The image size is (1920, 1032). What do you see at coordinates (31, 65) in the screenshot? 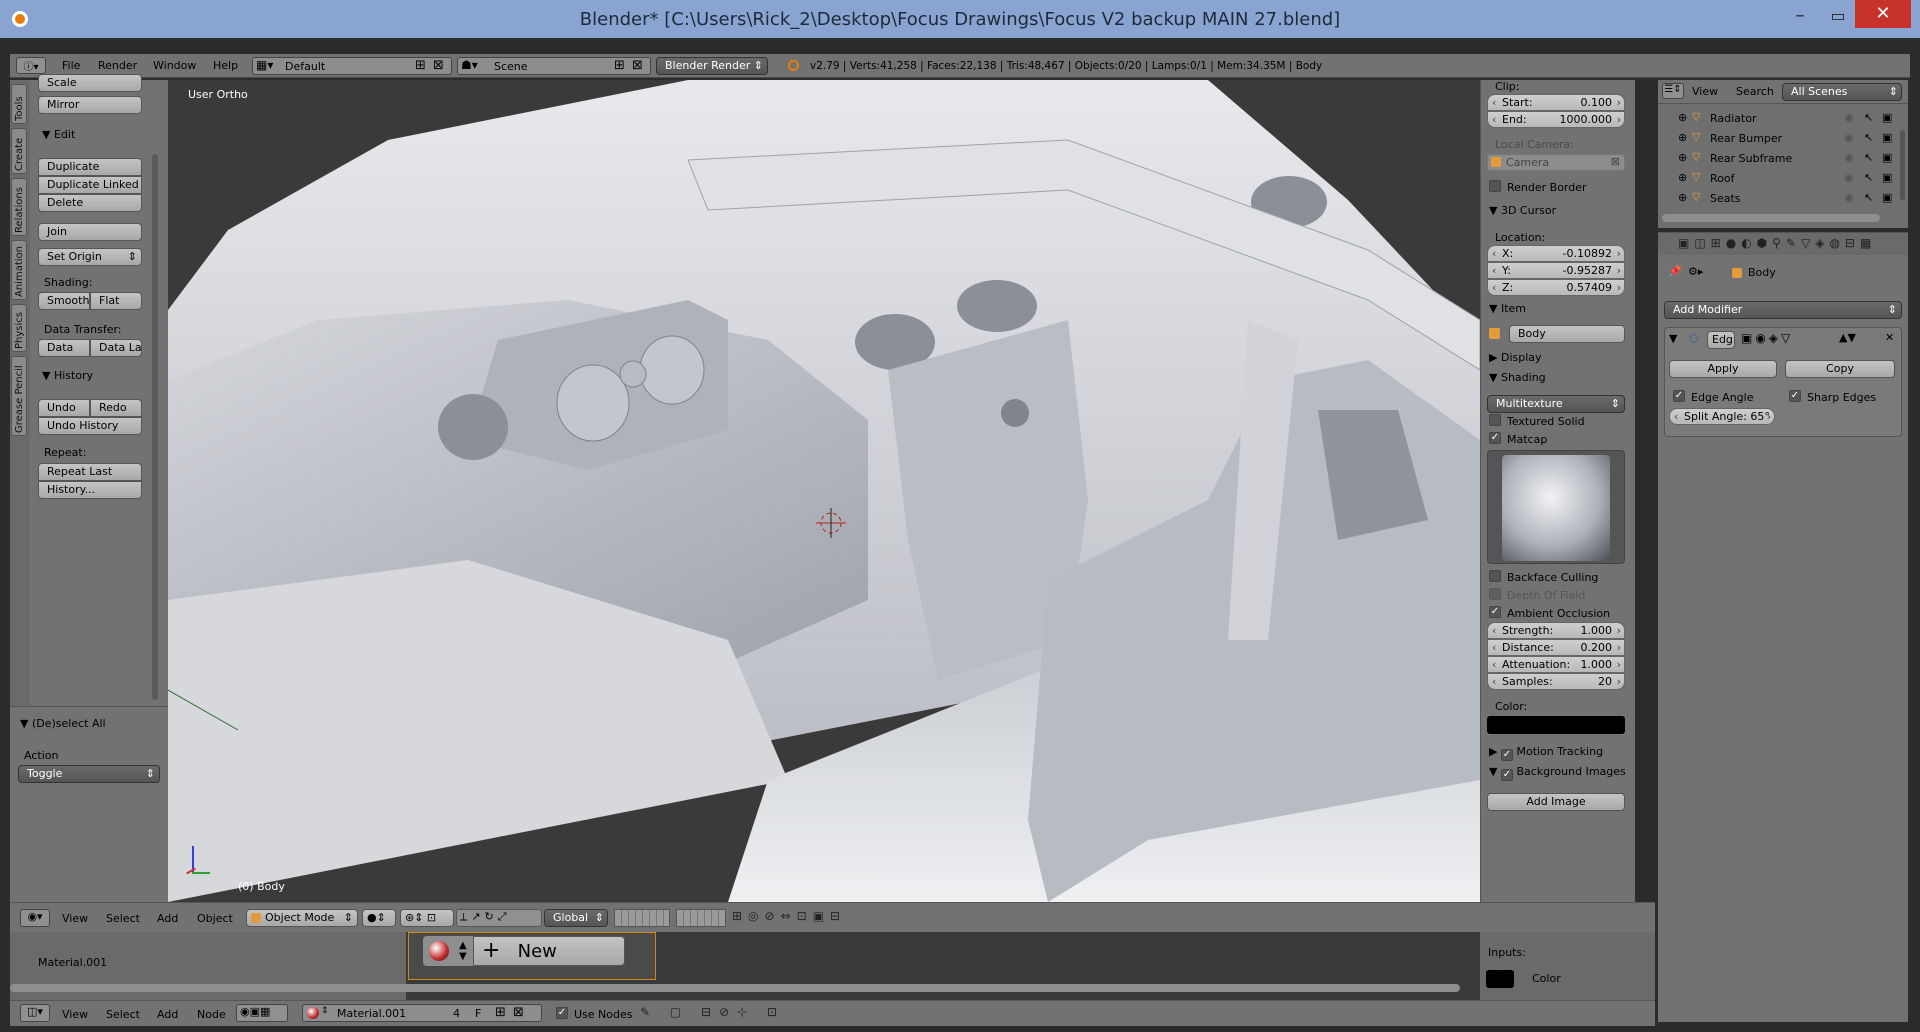
I see `info-editor-type-icon: ⓘ▾` at bounding box center [31, 65].